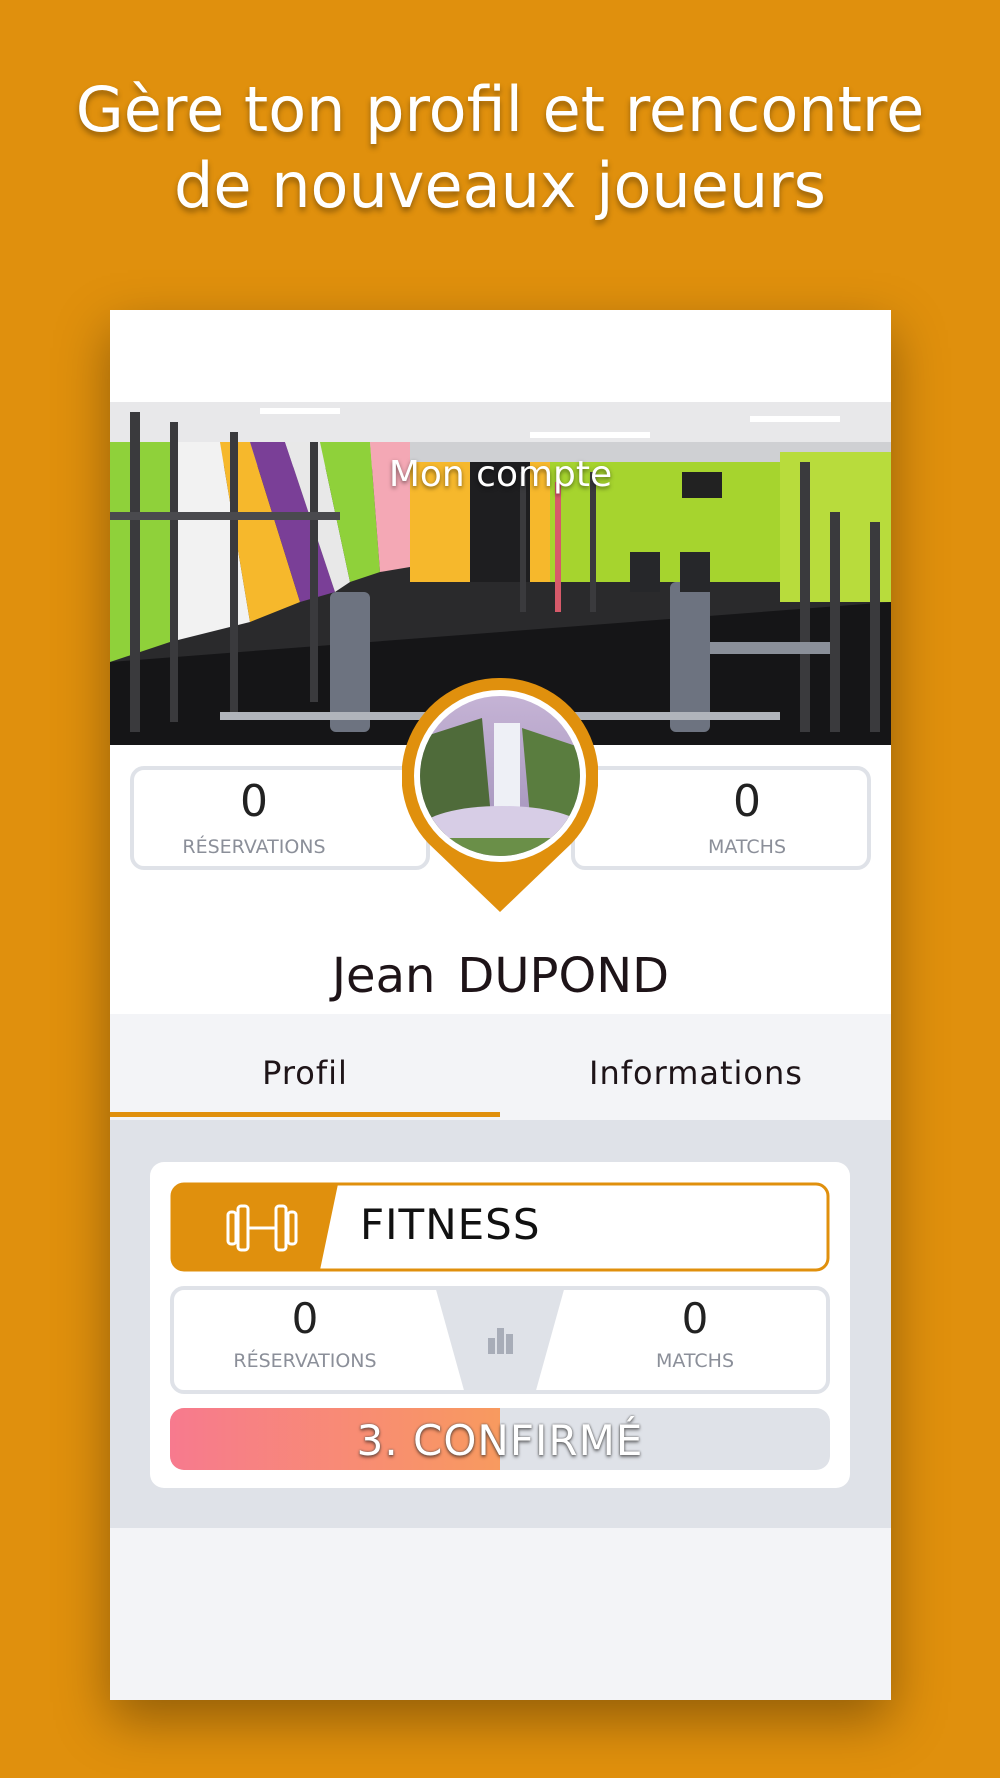  What do you see at coordinates (695, 1361) in the screenshot?
I see `sport-matchs-label: MATCHS` at bounding box center [695, 1361].